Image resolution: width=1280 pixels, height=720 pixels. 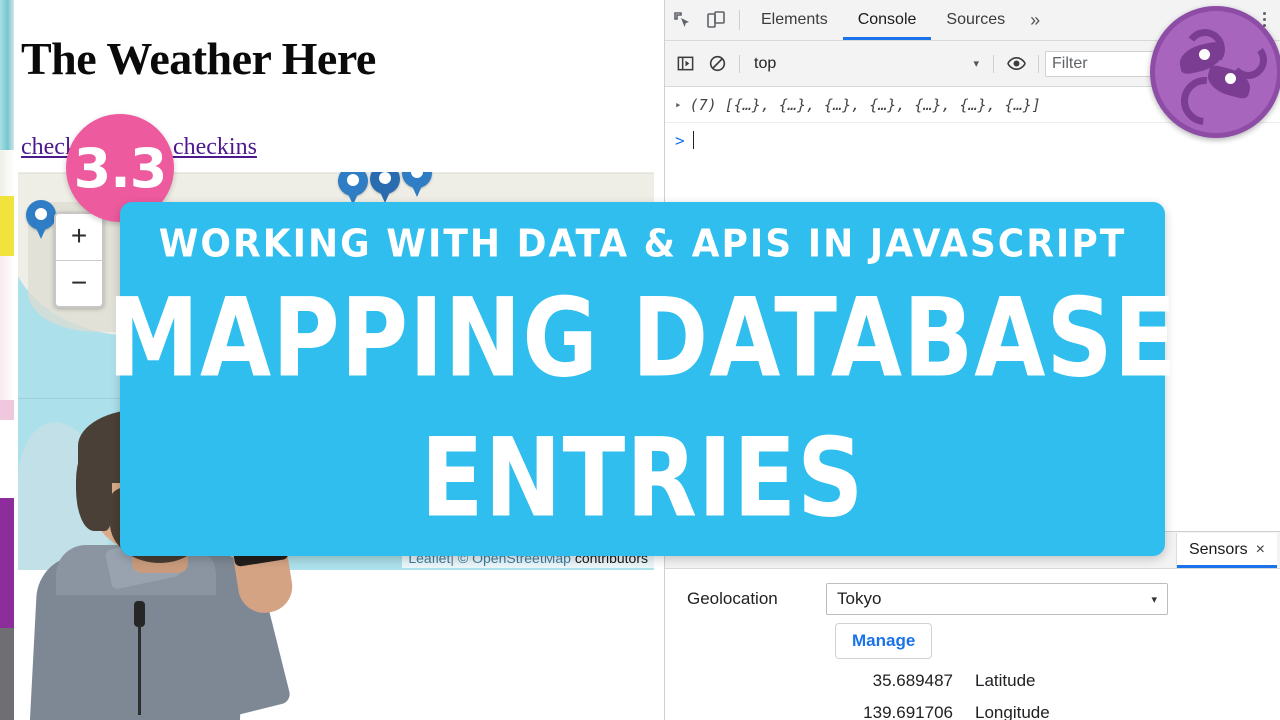 I want to click on clear-console-icon, so click(x=717, y=64).